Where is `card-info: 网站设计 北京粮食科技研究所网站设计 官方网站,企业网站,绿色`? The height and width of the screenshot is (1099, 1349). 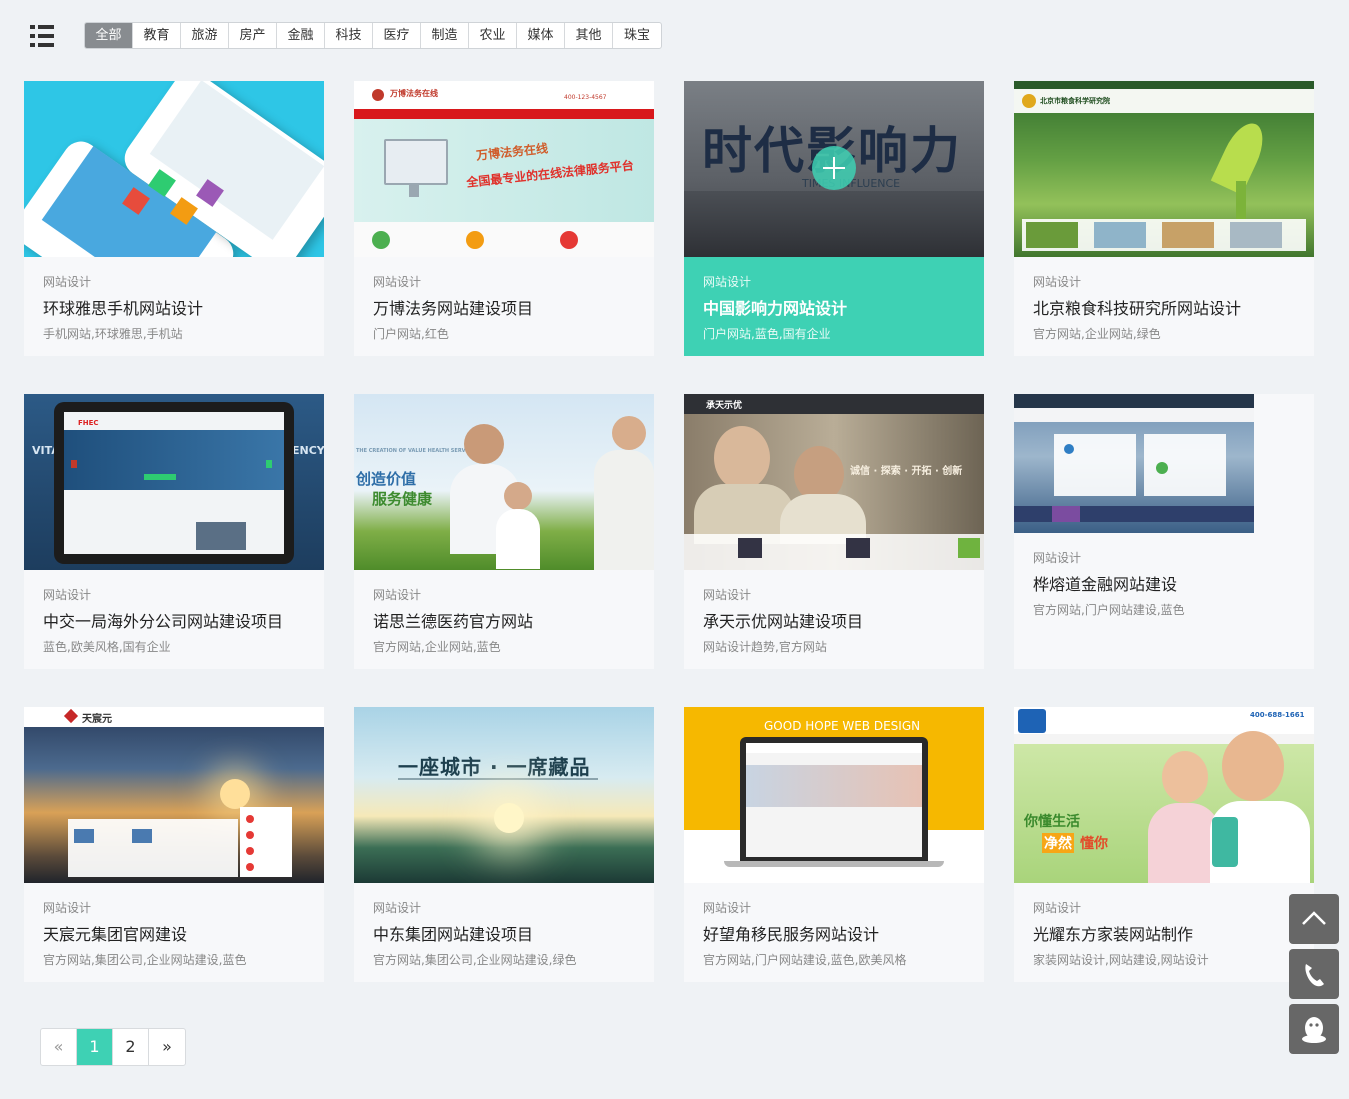
card-info: 网站设计 北京粮食科技研究所网站设计 官方网站,企业网站,绿色 is located at coordinates (1164, 306).